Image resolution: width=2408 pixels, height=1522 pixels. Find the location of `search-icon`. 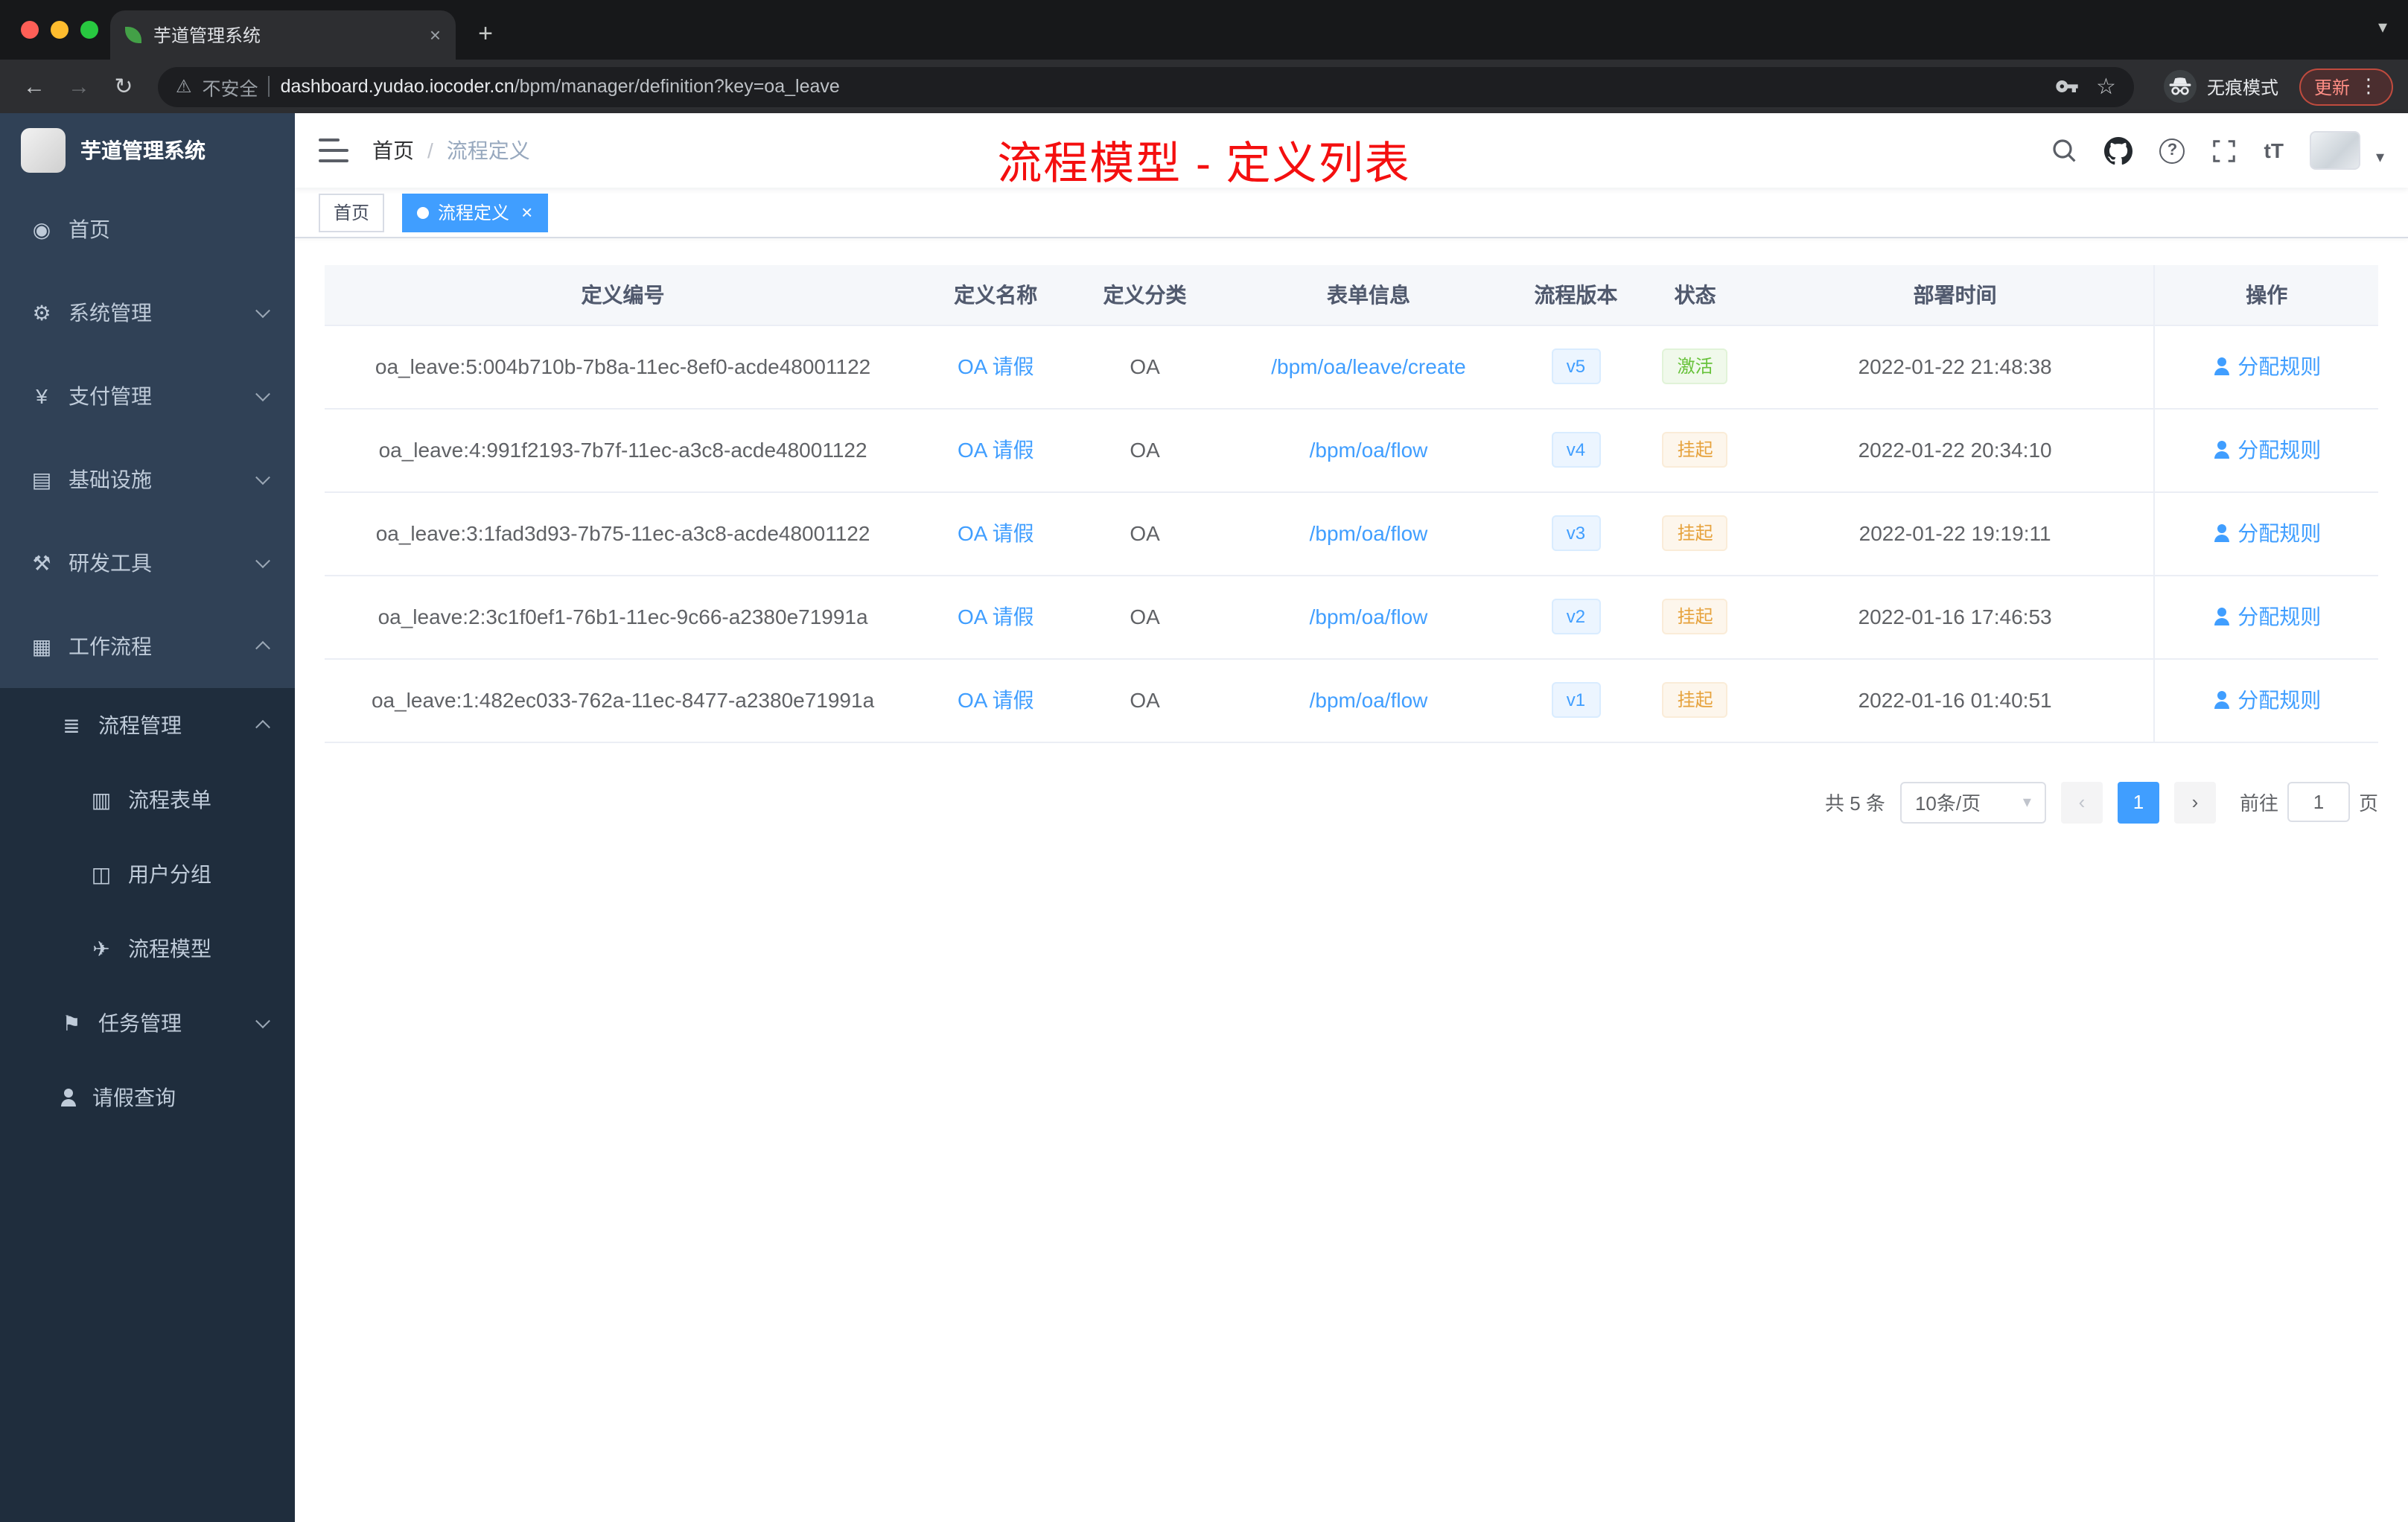

search-icon is located at coordinates (2064, 150).